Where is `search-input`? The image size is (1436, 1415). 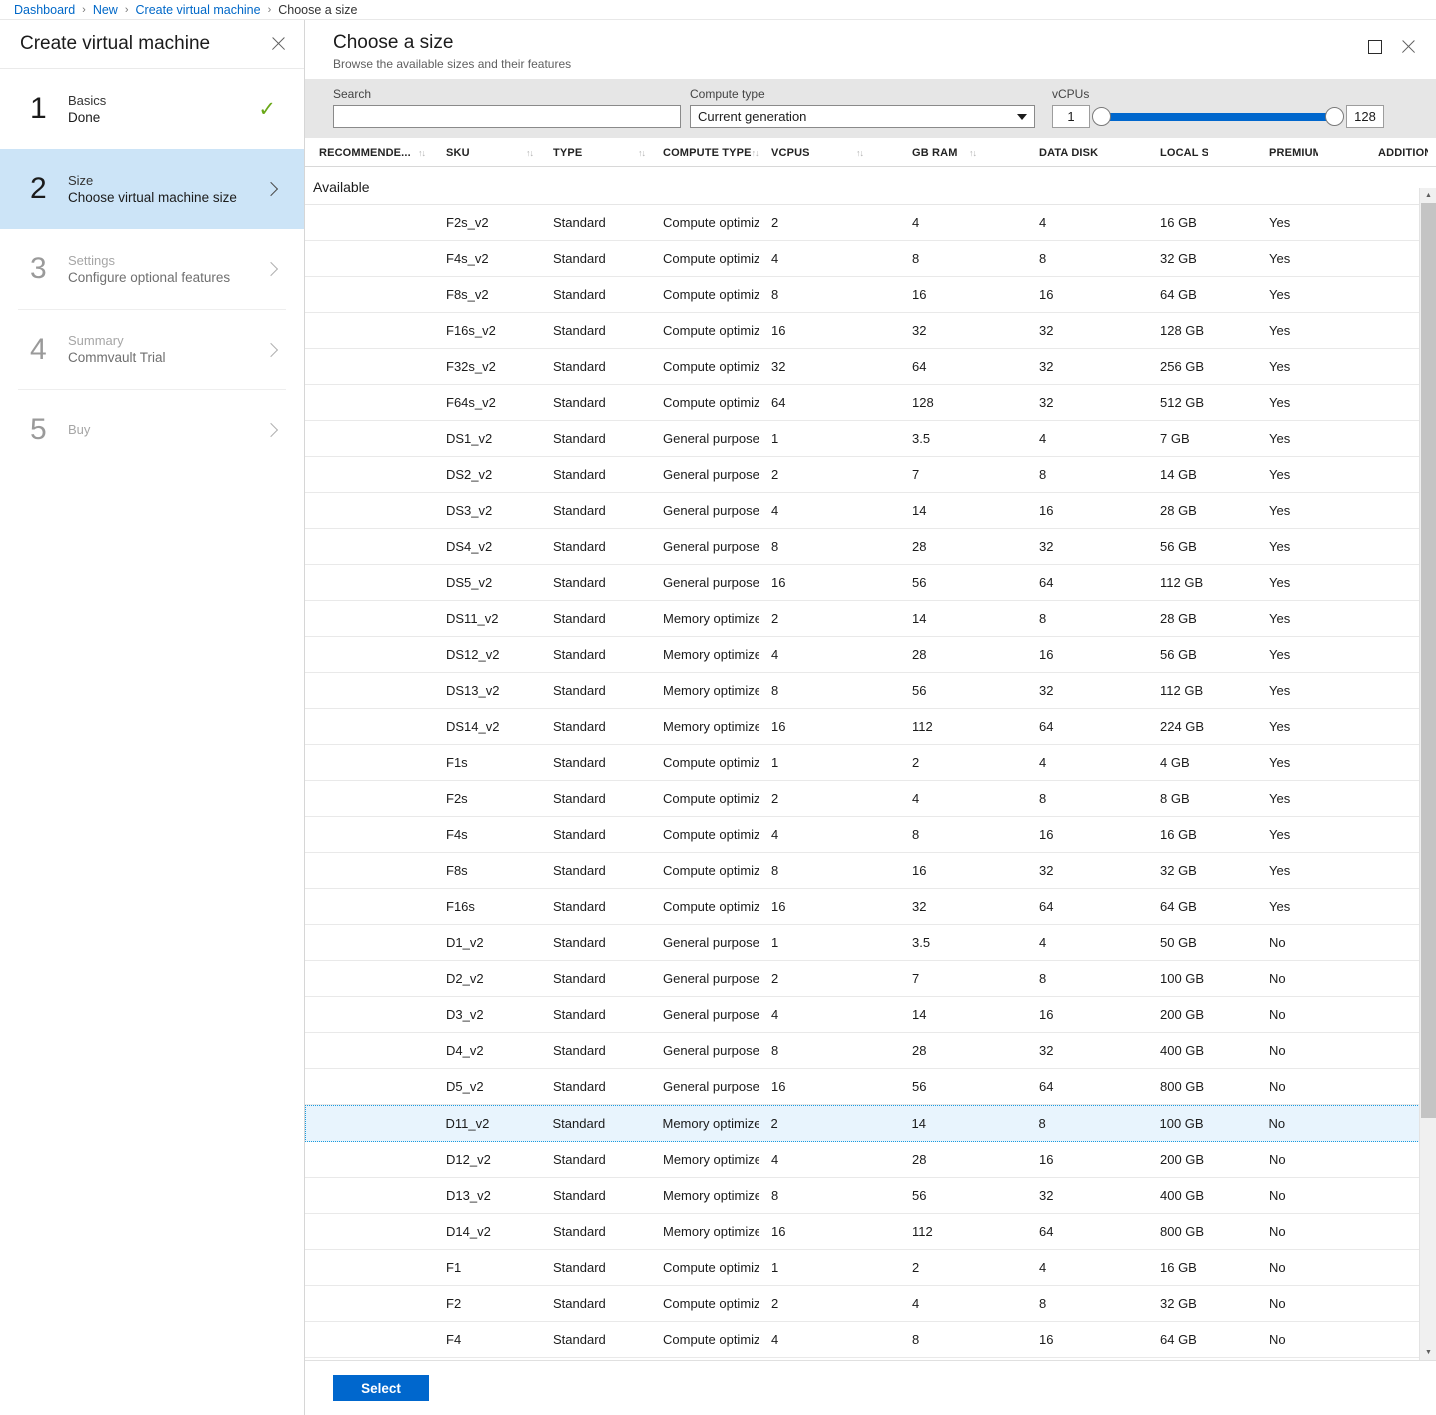
search-input is located at coordinates (507, 116).